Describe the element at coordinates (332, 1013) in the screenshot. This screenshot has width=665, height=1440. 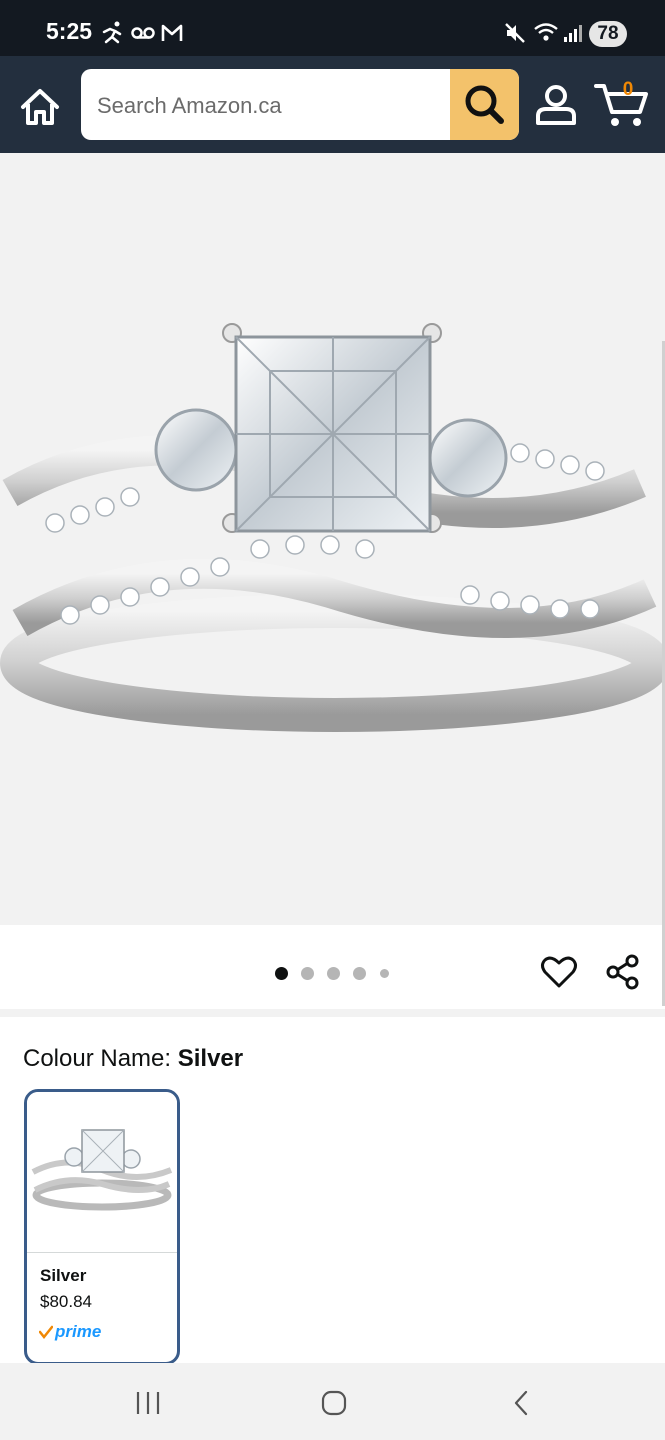
I see `section-divider` at that location.